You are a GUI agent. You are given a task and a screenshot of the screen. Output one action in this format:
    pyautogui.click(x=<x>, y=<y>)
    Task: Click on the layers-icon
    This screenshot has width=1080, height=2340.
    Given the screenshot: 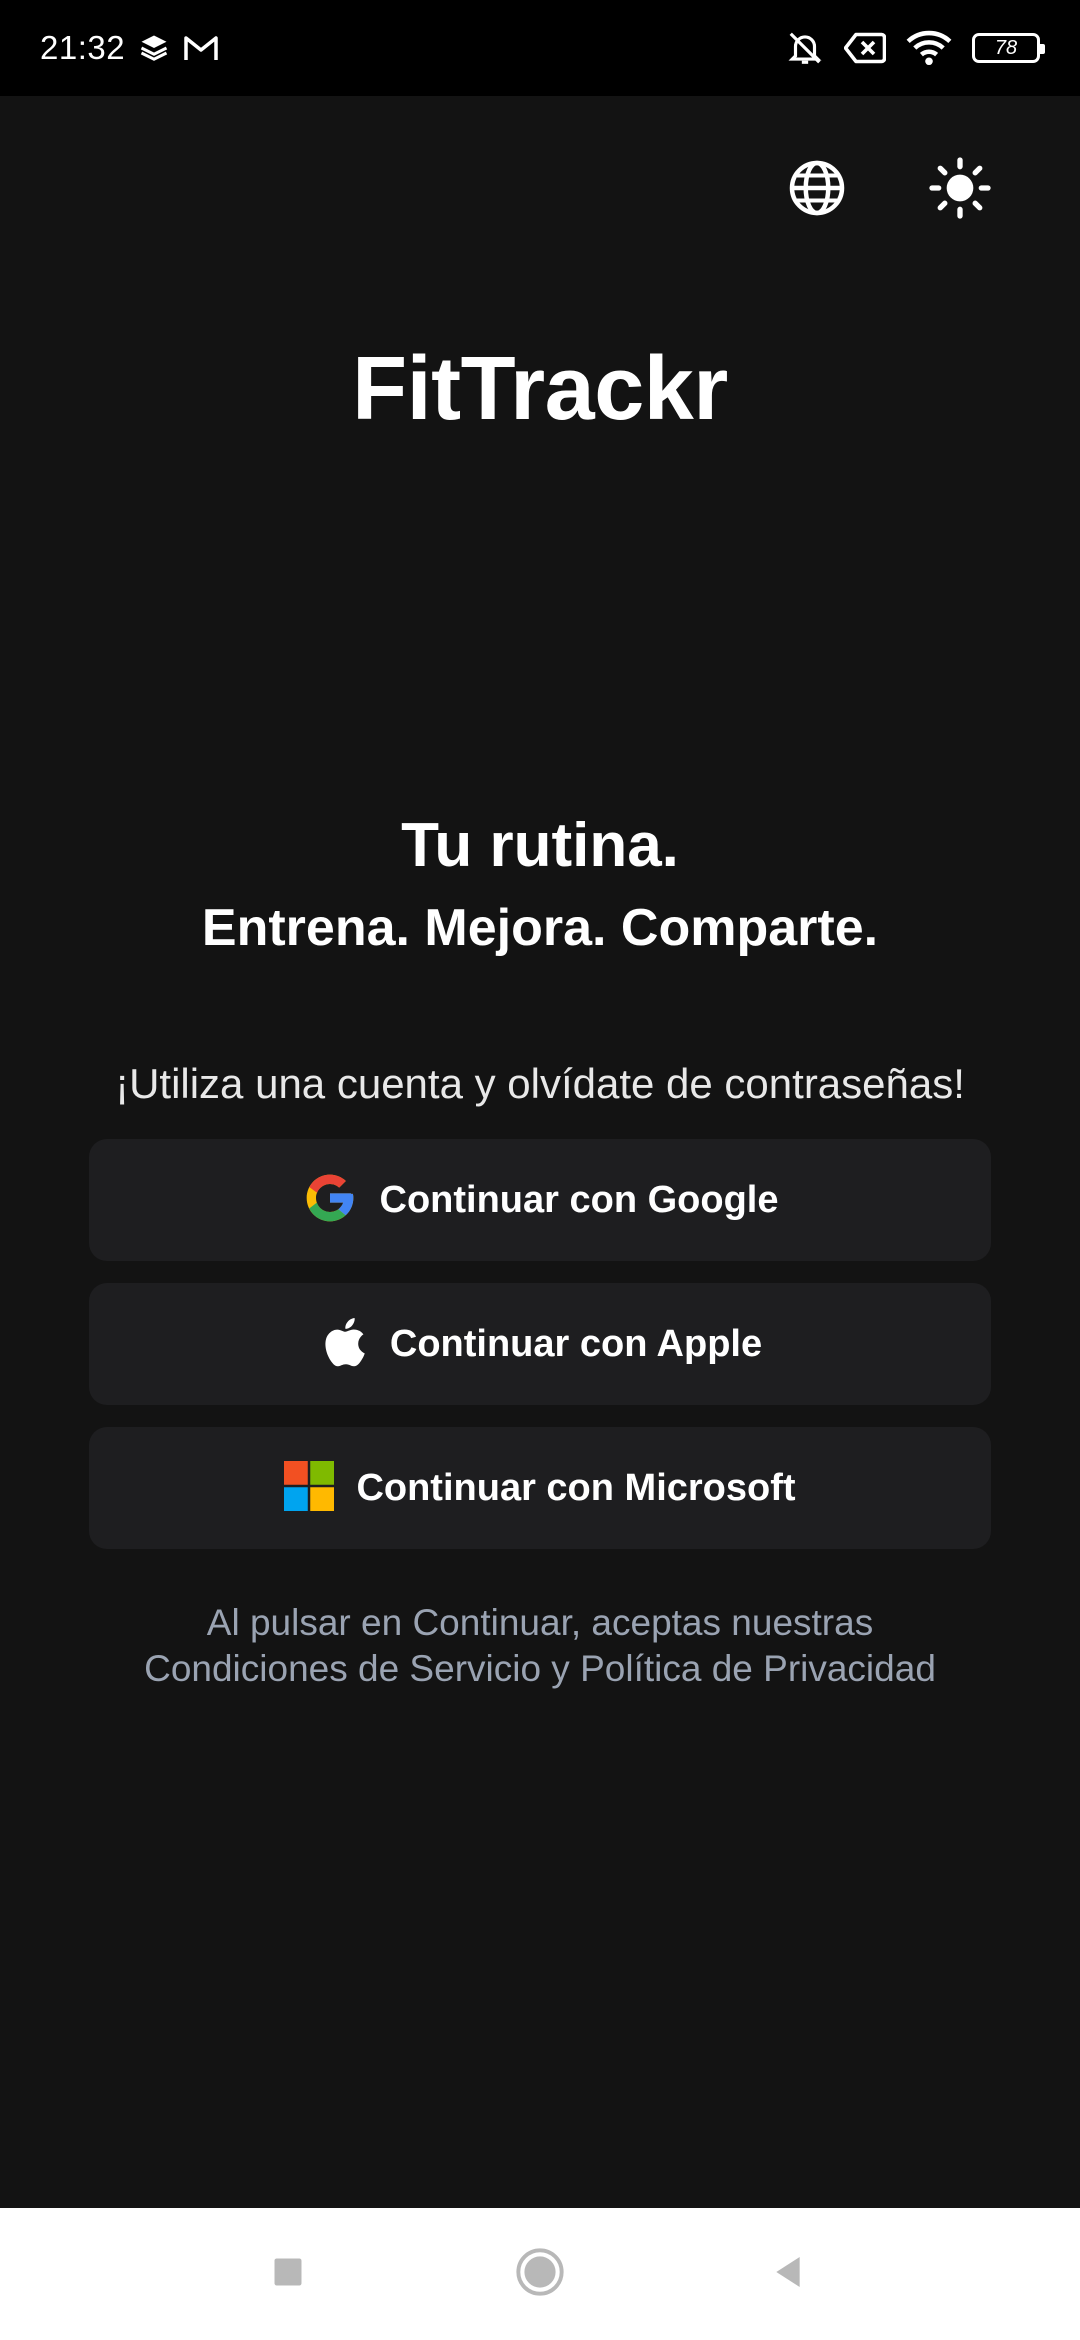 What is the action you would take?
    pyautogui.click(x=154, y=48)
    